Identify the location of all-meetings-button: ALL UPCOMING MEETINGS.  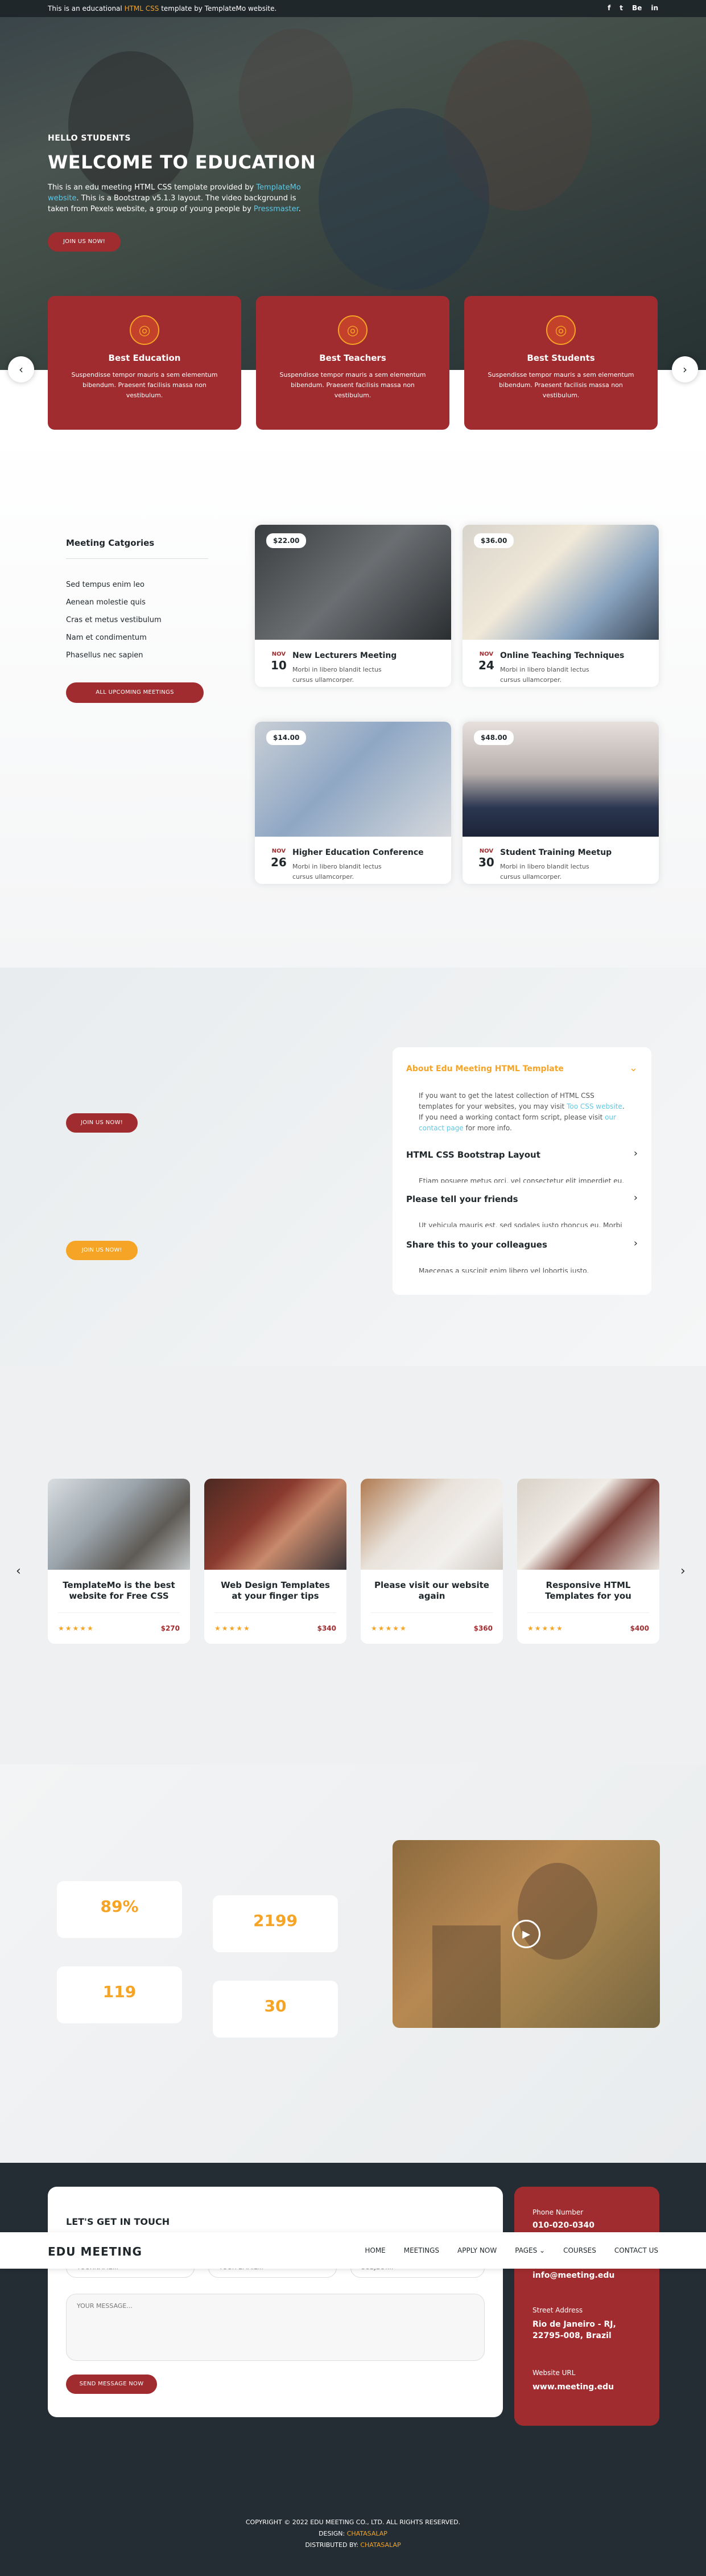
(135, 693).